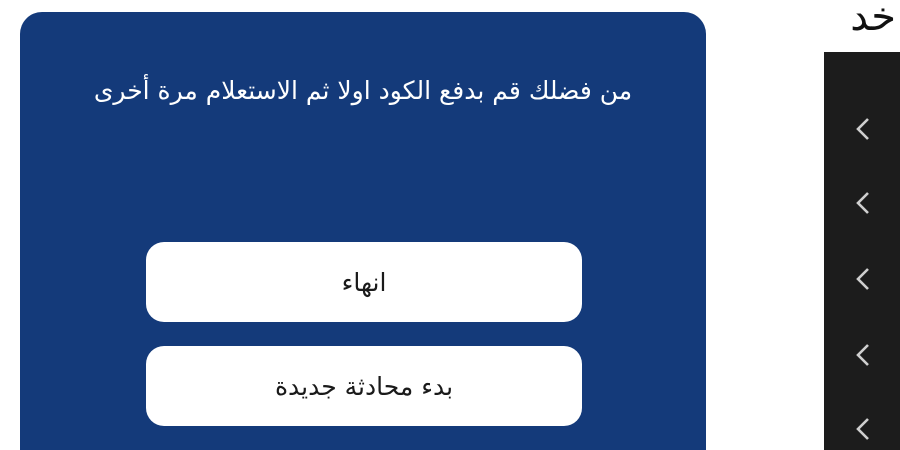 Image resolution: width=900 pixels, height=450 pixels. What do you see at coordinates (862, 225) in the screenshot?
I see `side-panel: خد` at bounding box center [862, 225].